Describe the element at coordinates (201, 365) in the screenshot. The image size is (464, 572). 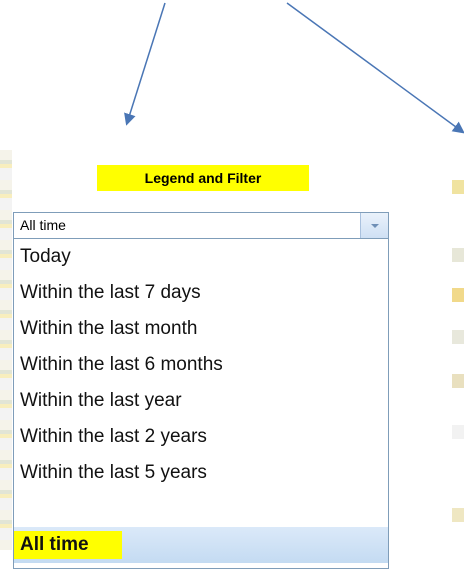
I see `option-last-6-months: Within the last 6 months` at that location.